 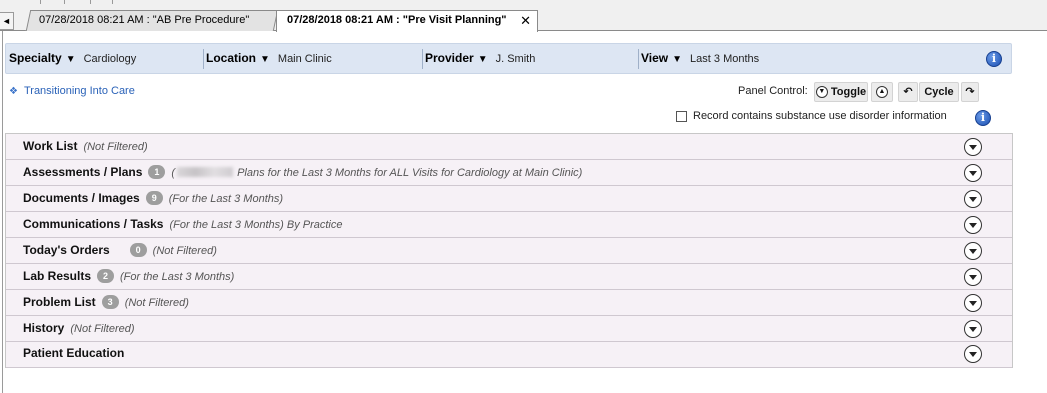 I want to click on filter-view: View ▼ Last 3 Months, so click(x=700, y=59).